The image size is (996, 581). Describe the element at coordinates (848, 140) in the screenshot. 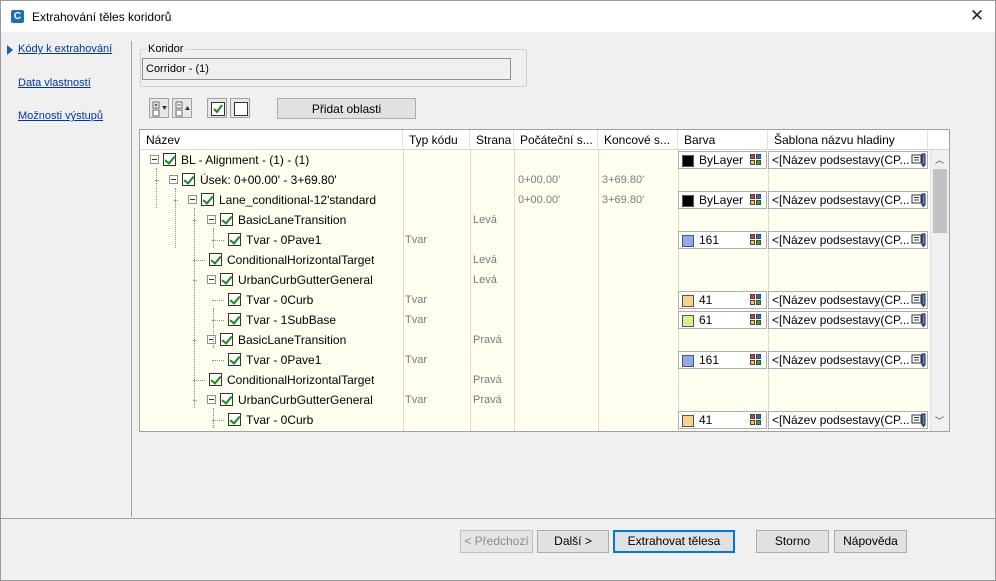

I see `col-header-layer-template: Šablona názvu hladiny` at that location.